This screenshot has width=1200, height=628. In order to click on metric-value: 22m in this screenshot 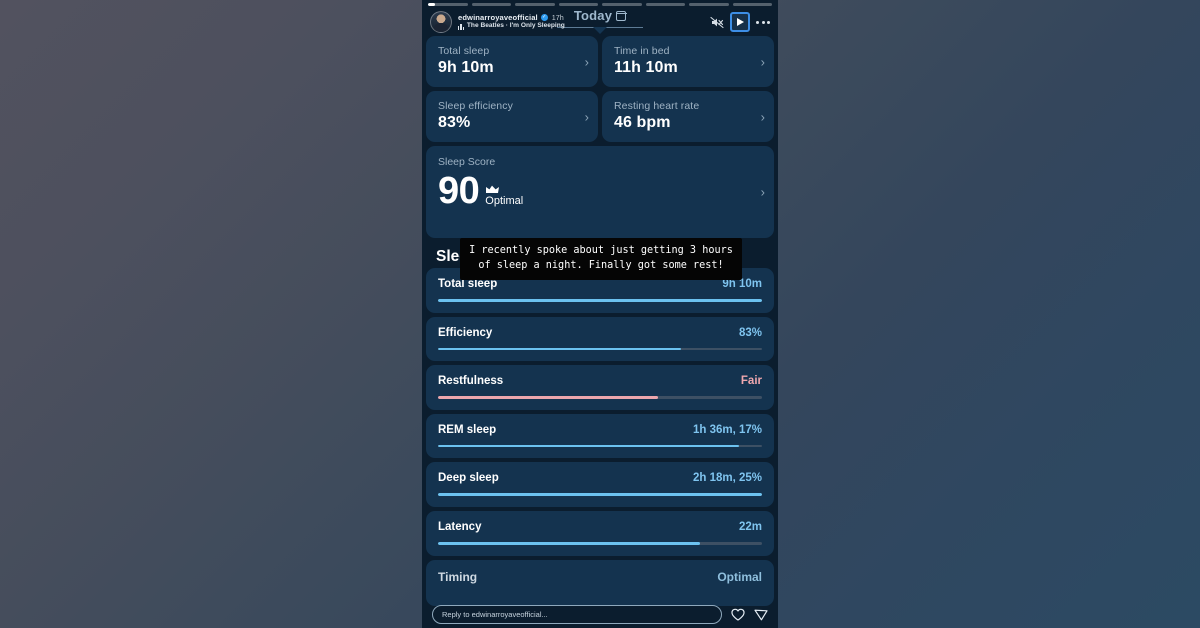, I will do `click(750, 526)`.